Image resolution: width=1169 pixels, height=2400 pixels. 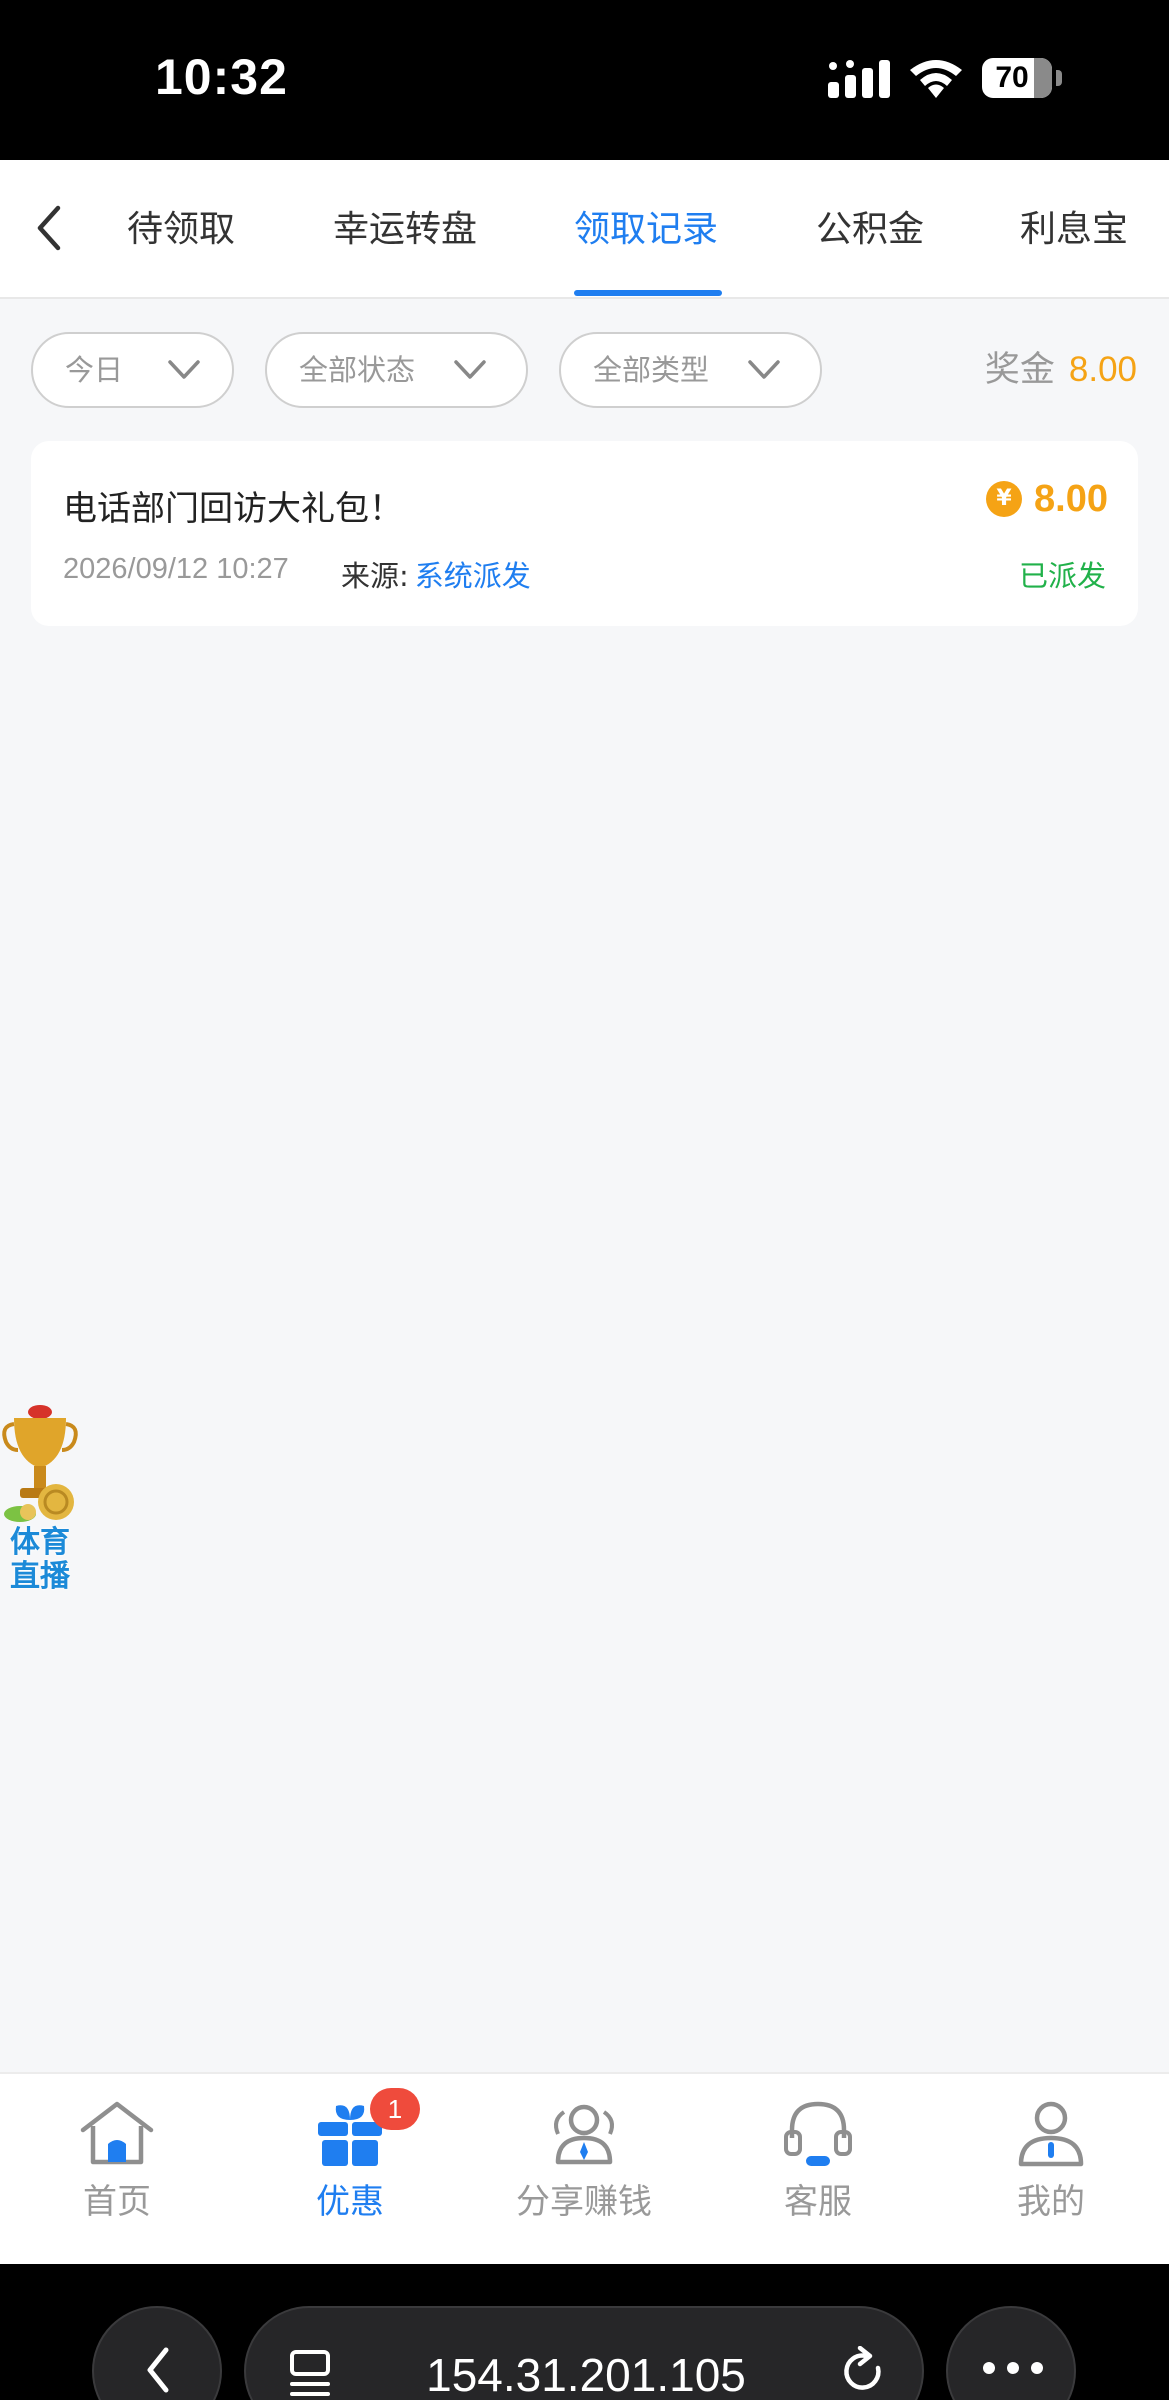 What do you see at coordinates (350, 2202) in the screenshot?
I see `nav-promotions-label: 优惠` at bounding box center [350, 2202].